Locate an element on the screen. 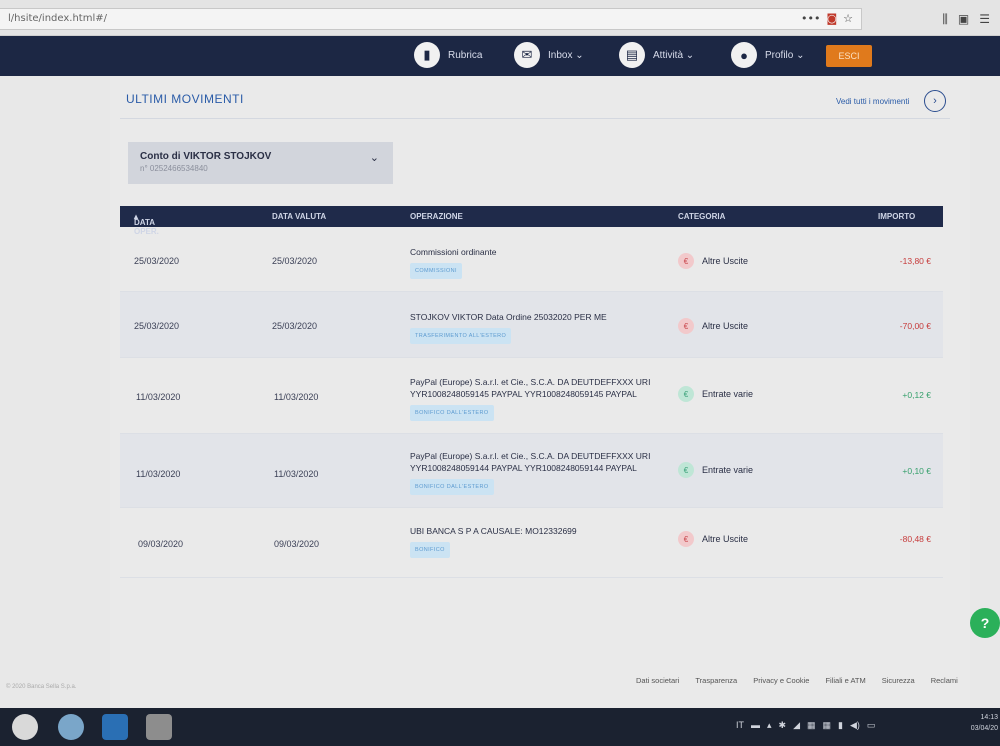 The height and width of the screenshot is (746, 1000). nav-label: Inbox ⌄ is located at coordinates (566, 55).